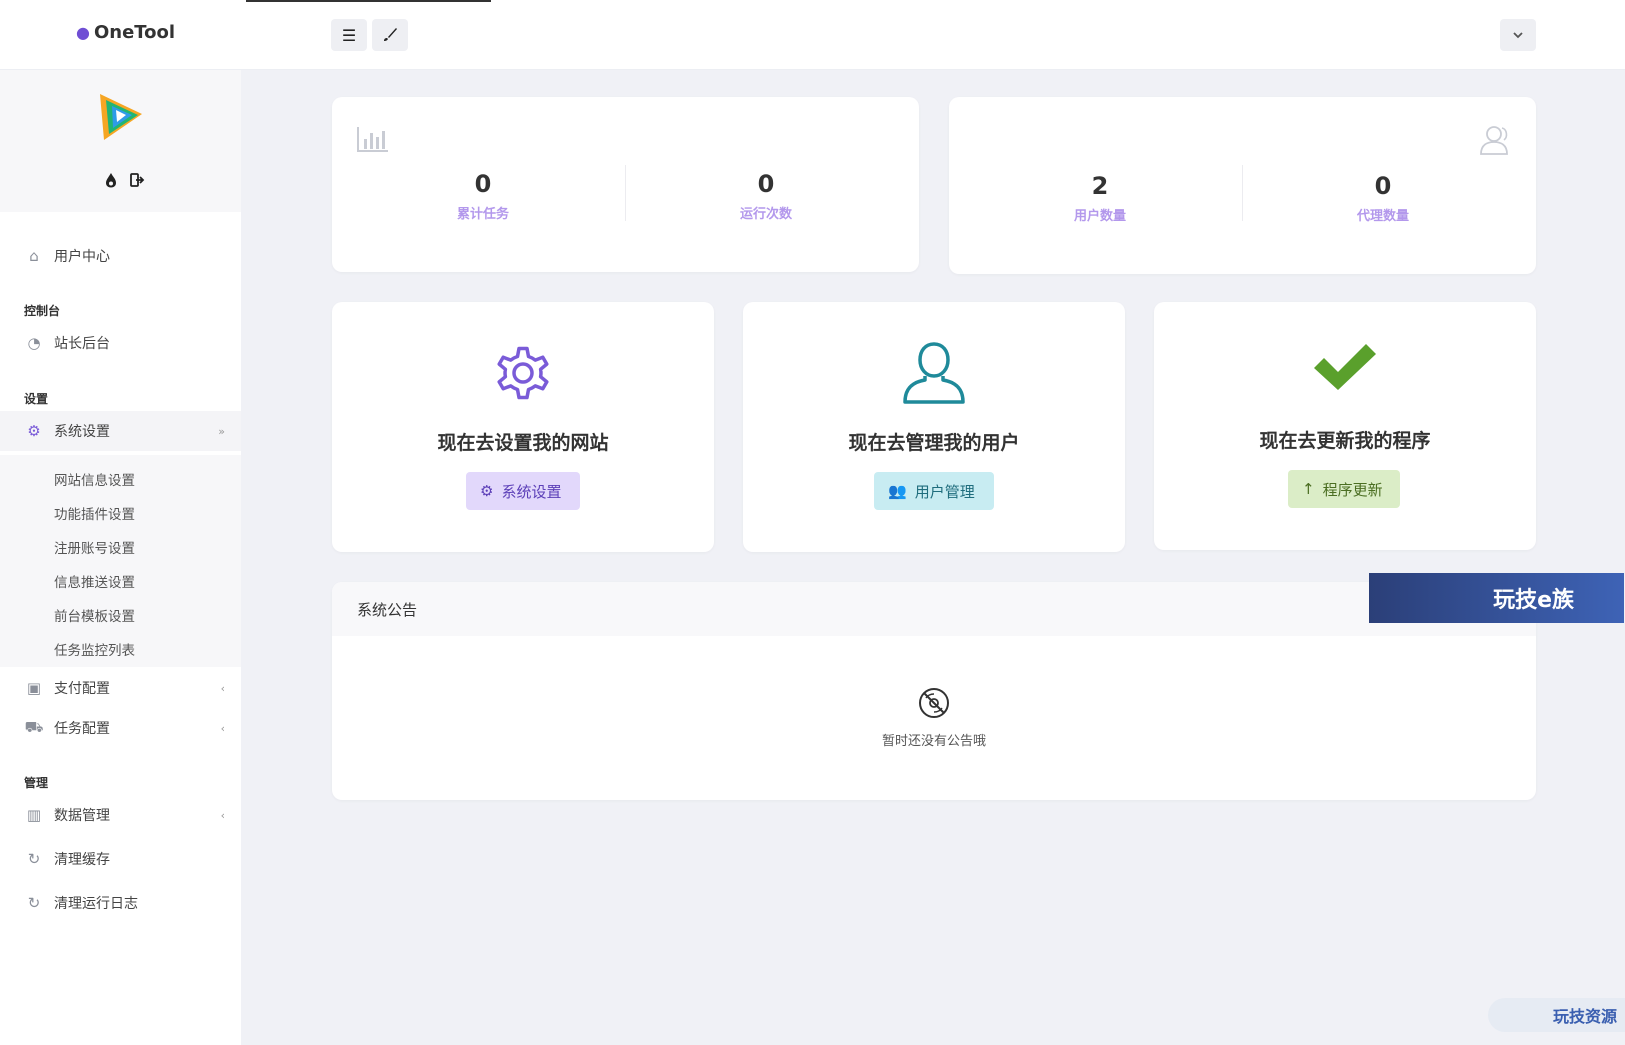 The height and width of the screenshot is (1045, 1625). Describe the element at coordinates (120, 256) in the screenshot. I see `sidebar-item-user-center: ⌂ 用户中心` at that location.